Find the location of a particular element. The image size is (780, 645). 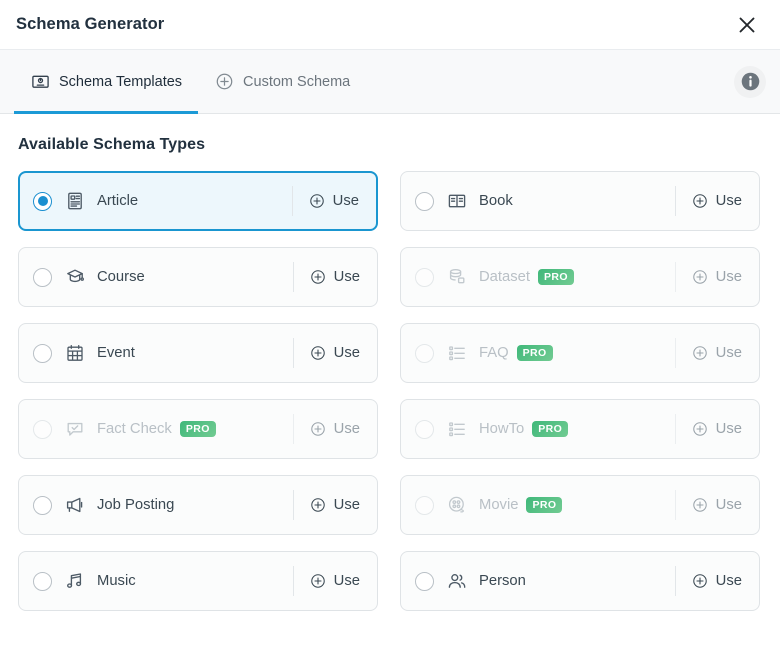

use-button-faq: Use is located at coordinates (717, 353).